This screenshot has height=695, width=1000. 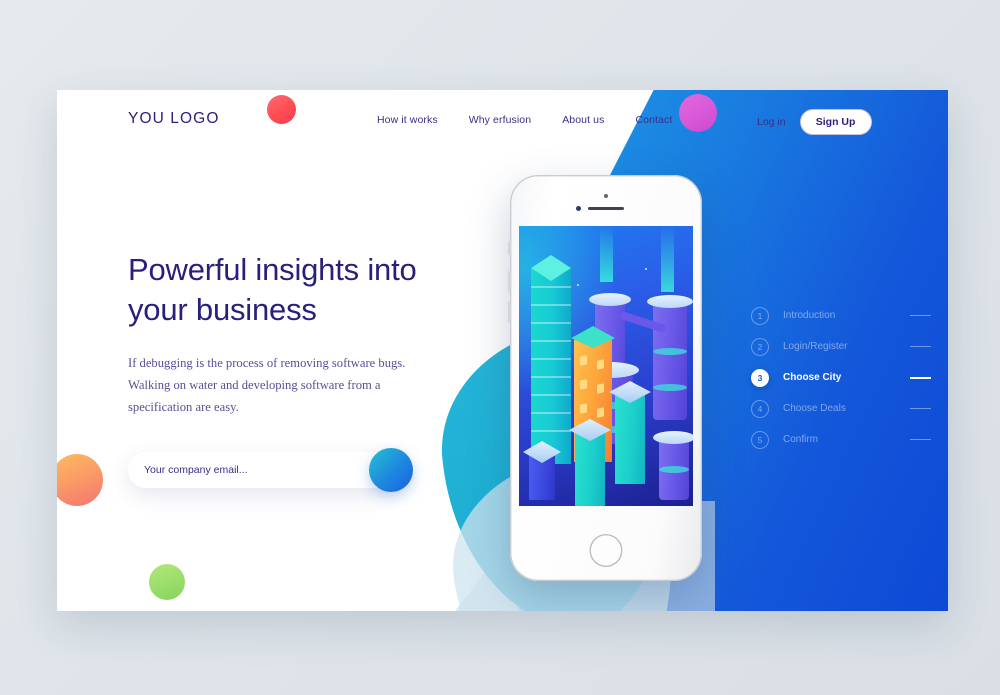 What do you see at coordinates (241, 470) in the screenshot?
I see `email-input` at bounding box center [241, 470].